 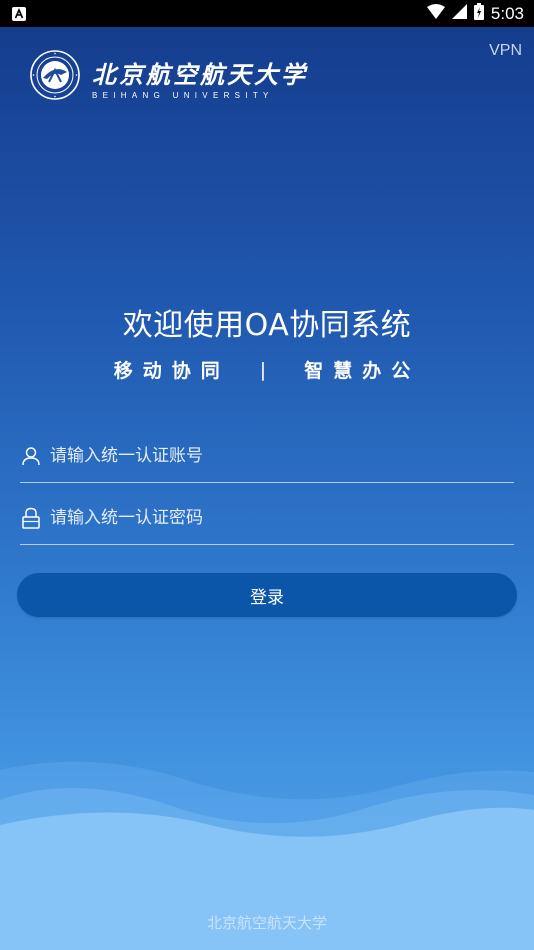 I want to click on lock-icon, so click(x=31, y=518).